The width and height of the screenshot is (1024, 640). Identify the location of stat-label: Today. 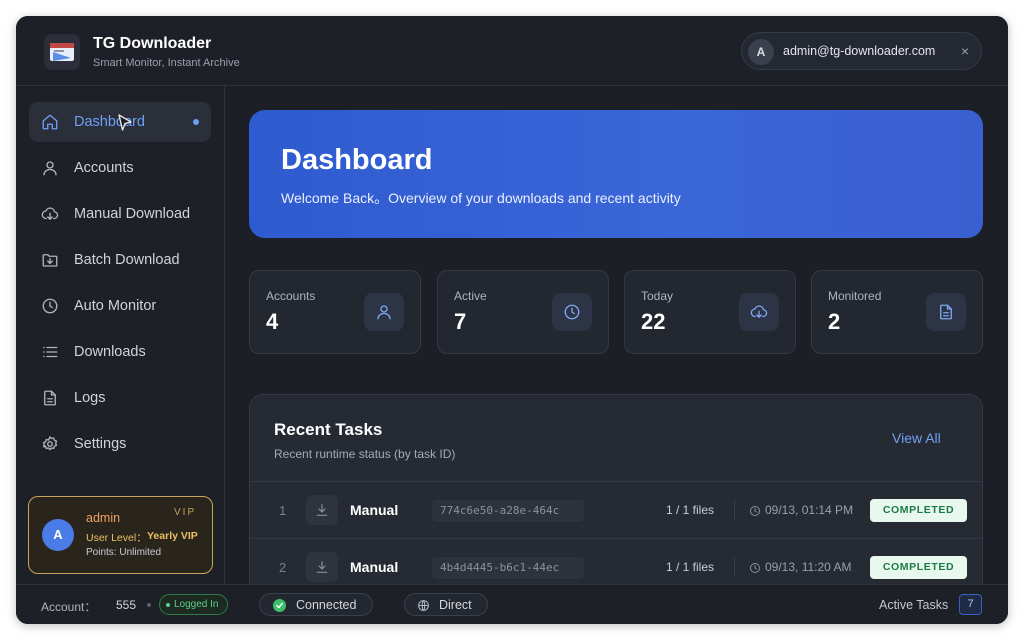
(657, 296).